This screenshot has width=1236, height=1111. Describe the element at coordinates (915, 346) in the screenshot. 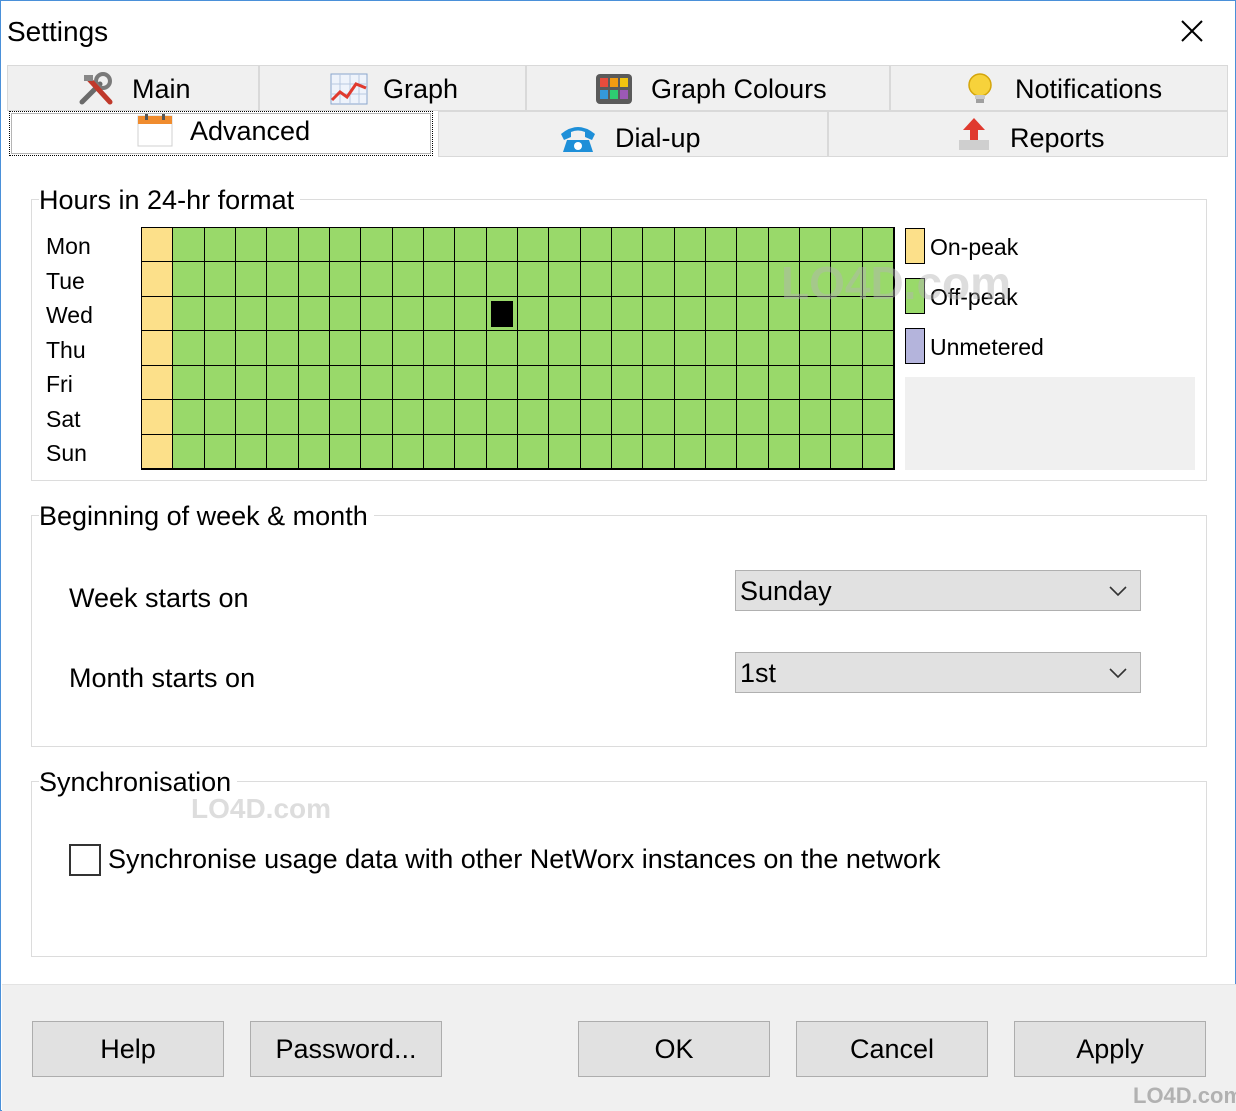

I see `unmetered-swatch` at that location.